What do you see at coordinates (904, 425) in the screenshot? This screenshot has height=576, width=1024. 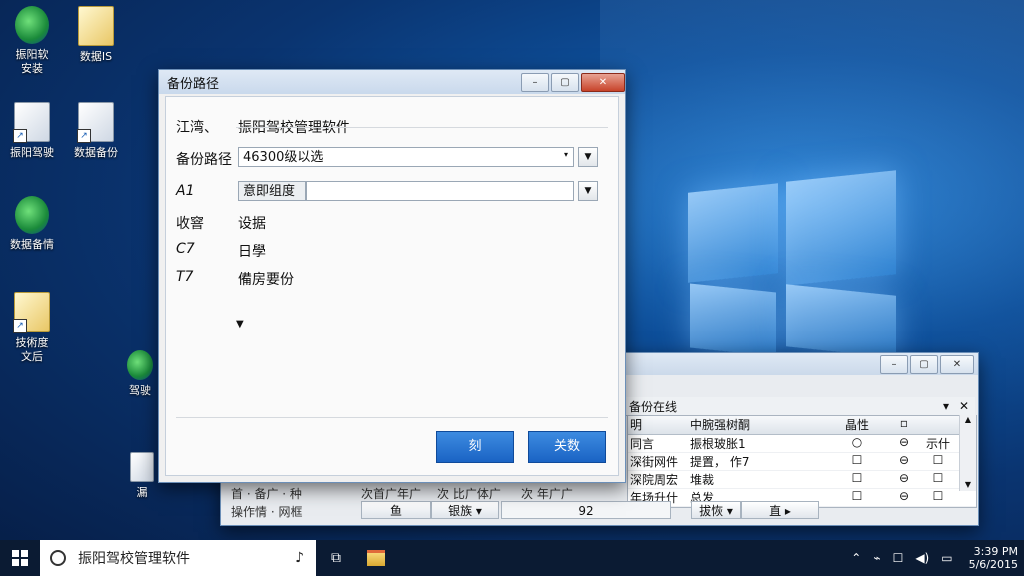 I see `grid-col-toggle: ▫` at bounding box center [904, 425].